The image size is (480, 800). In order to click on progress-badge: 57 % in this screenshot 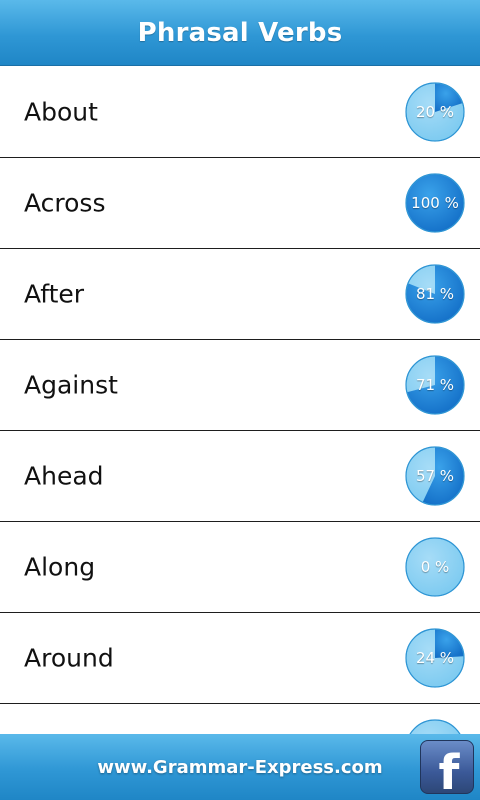, I will do `click(435, 476)`.